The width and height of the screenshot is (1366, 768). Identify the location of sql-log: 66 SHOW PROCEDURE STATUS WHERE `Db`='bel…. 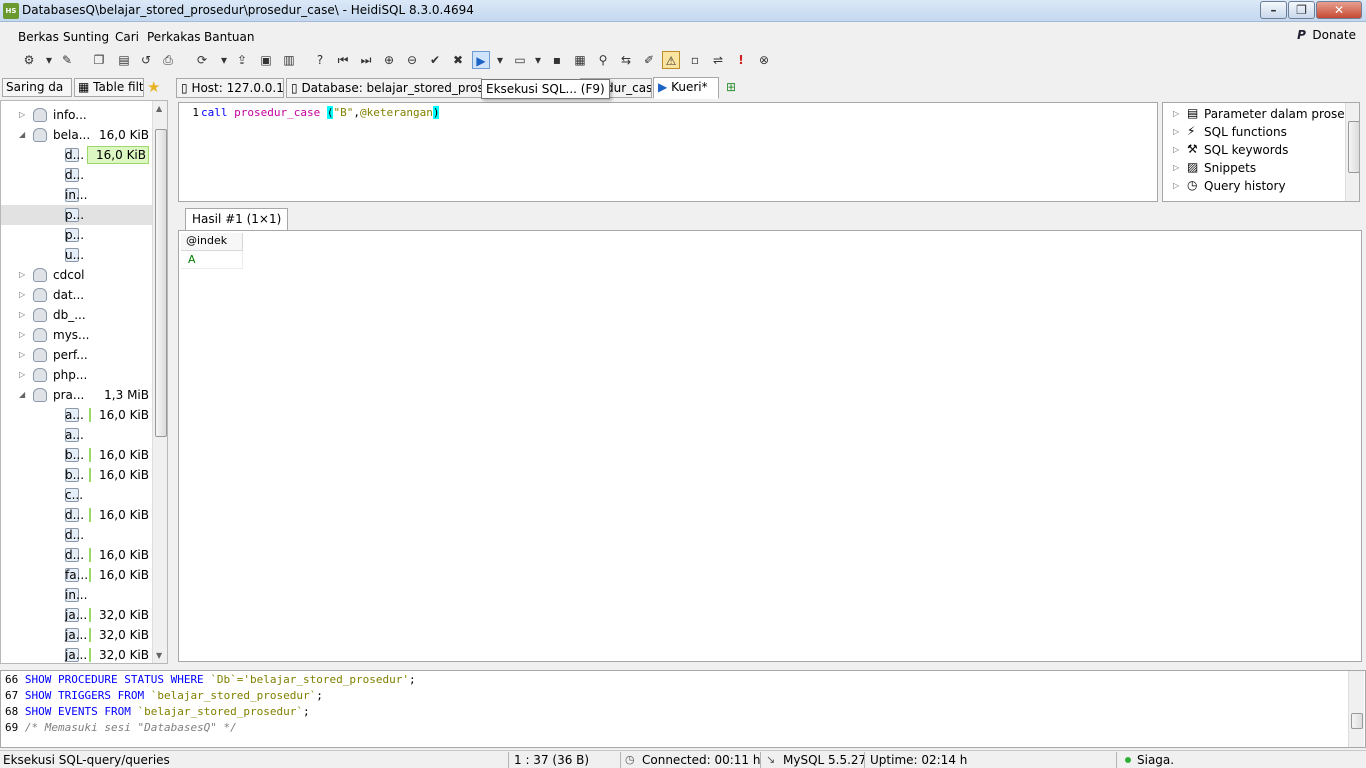
(683, 709).